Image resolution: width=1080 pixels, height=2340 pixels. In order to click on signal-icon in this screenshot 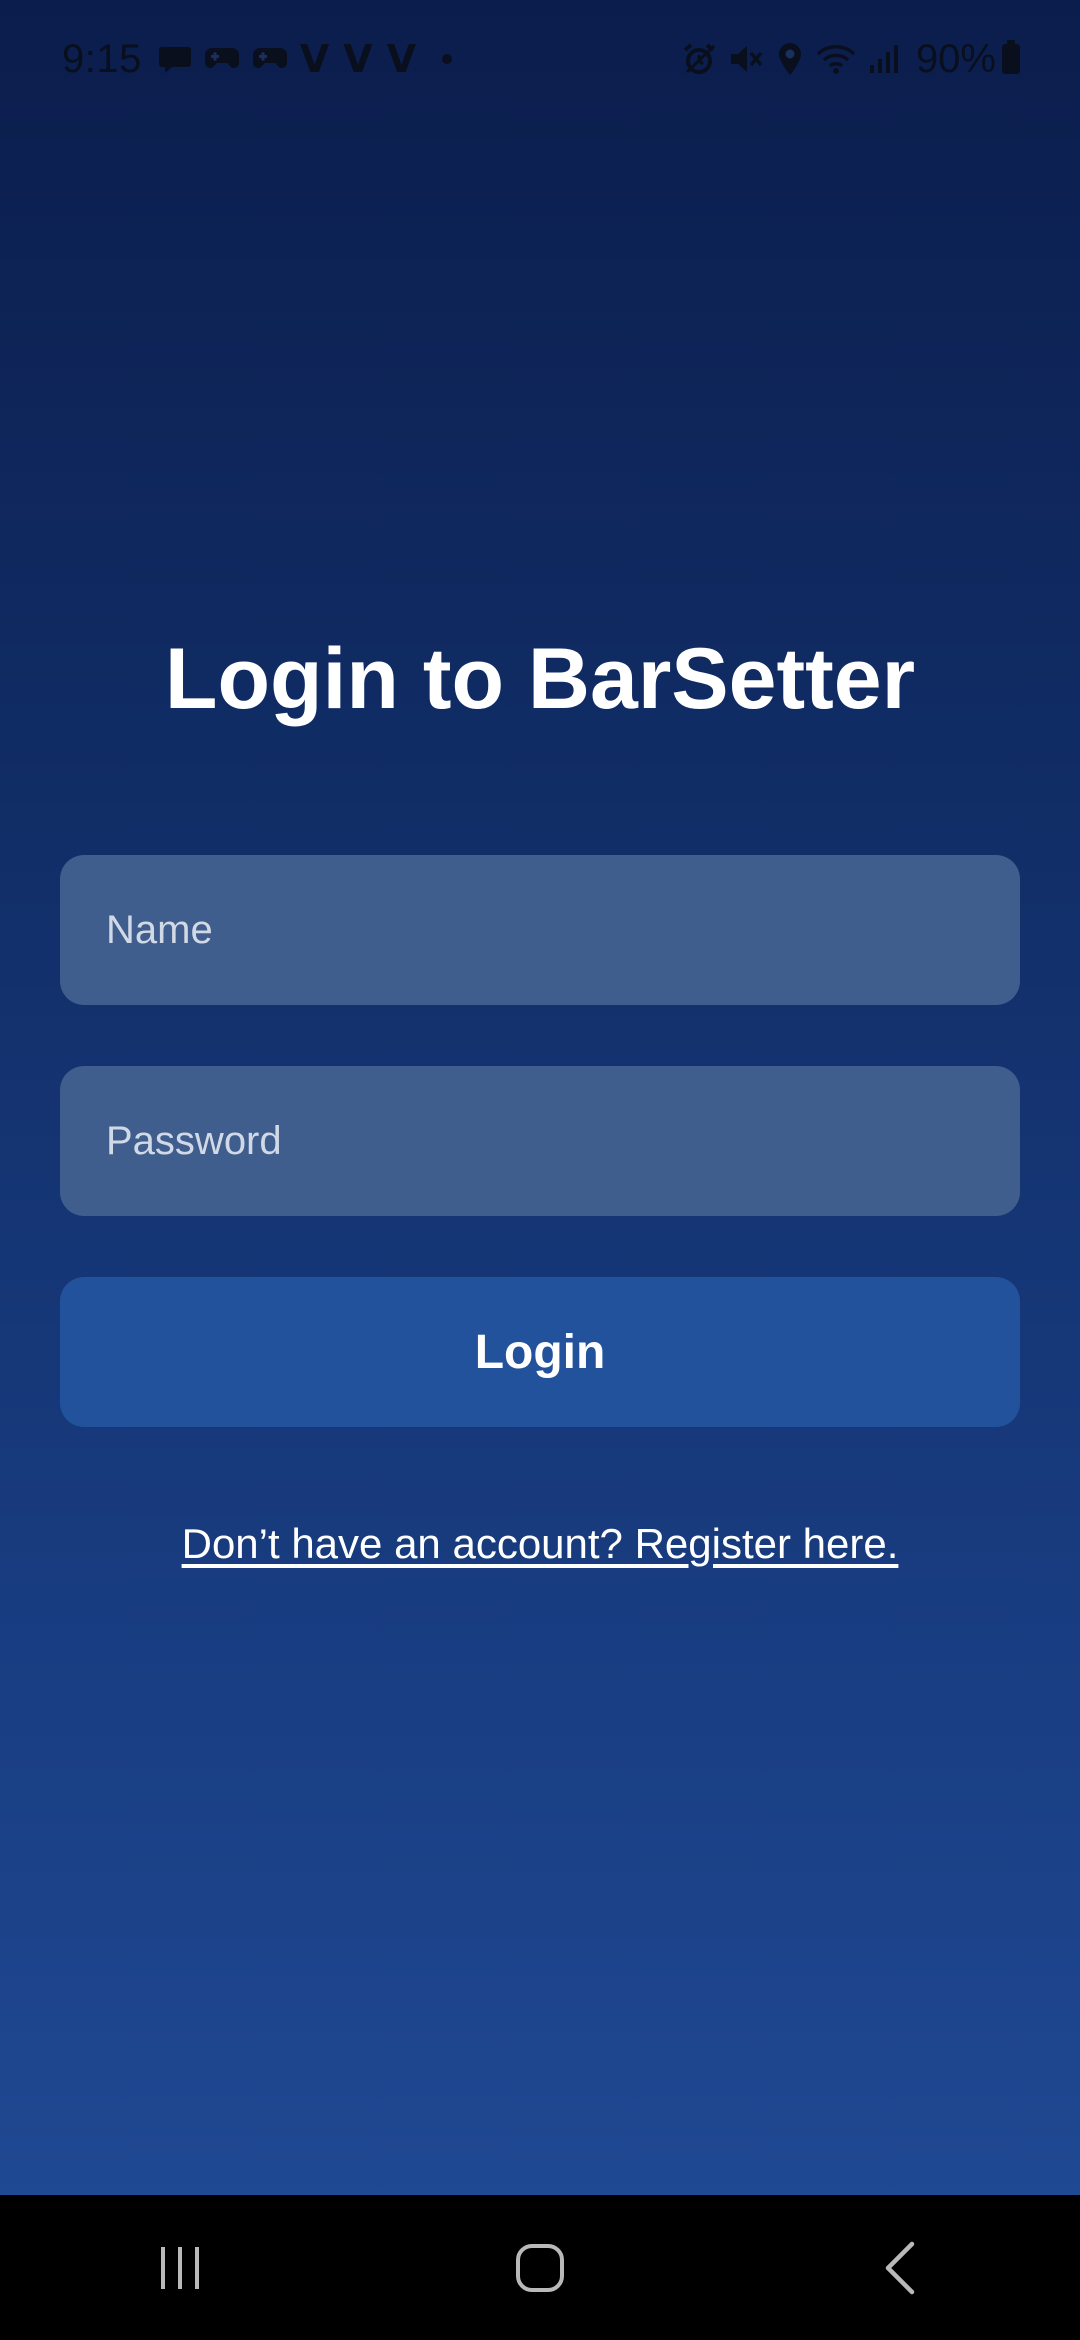, I will do `click(884, 59)`.